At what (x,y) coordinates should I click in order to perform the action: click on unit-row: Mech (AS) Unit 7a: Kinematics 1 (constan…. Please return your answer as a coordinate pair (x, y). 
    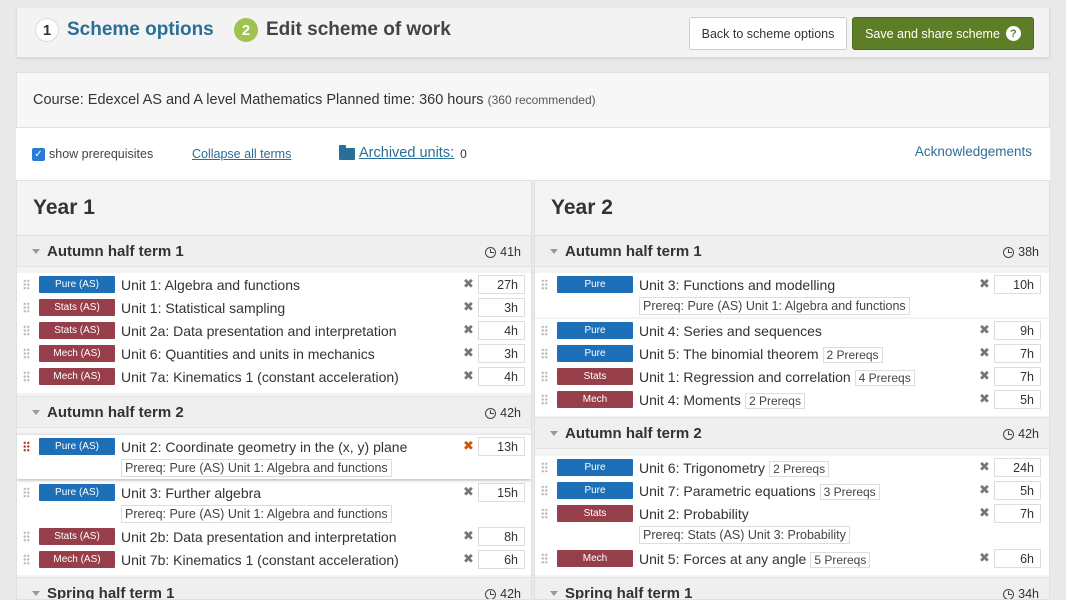
    Looking at the image, I should click on (274, 379).